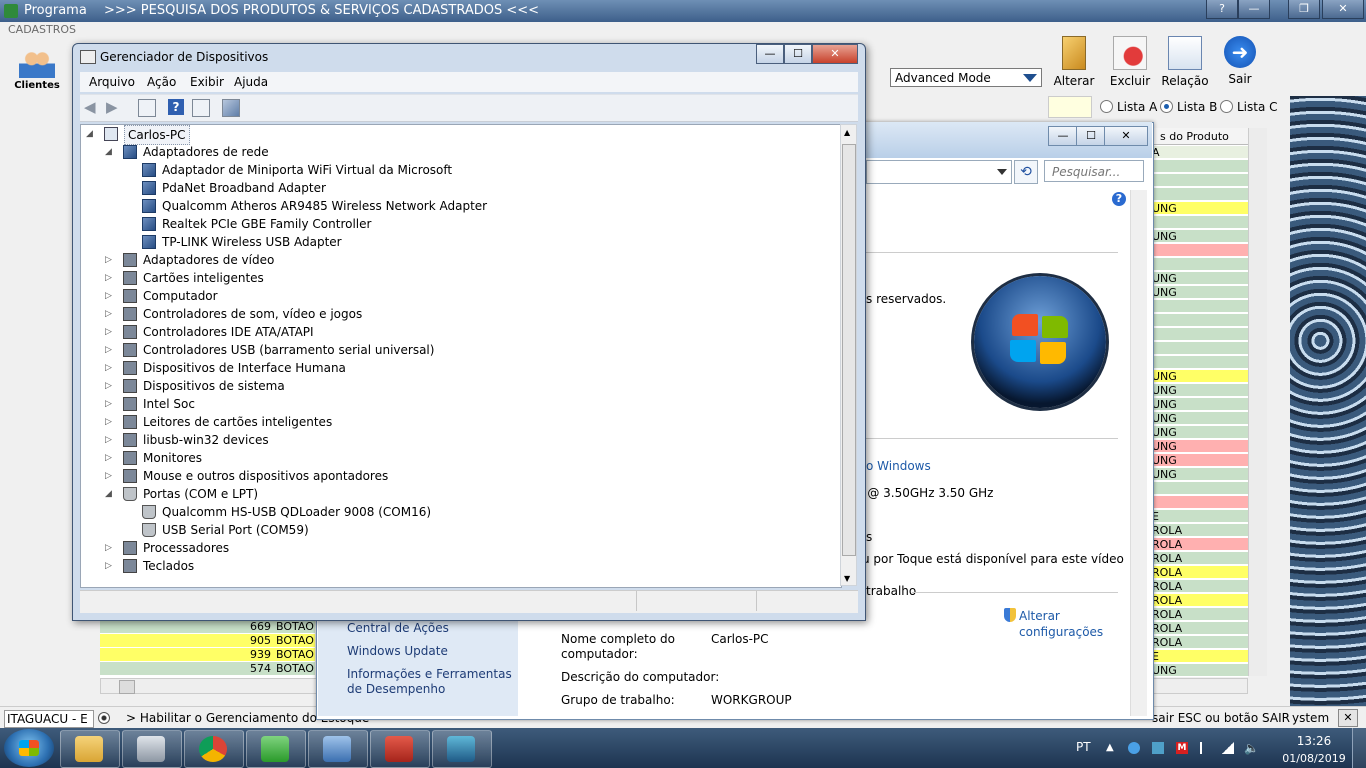  What do you see at coordinates (1199, 136) in the screenshot?
I see `product-list-header: s do Produto` at bounding box center [1199, 136].